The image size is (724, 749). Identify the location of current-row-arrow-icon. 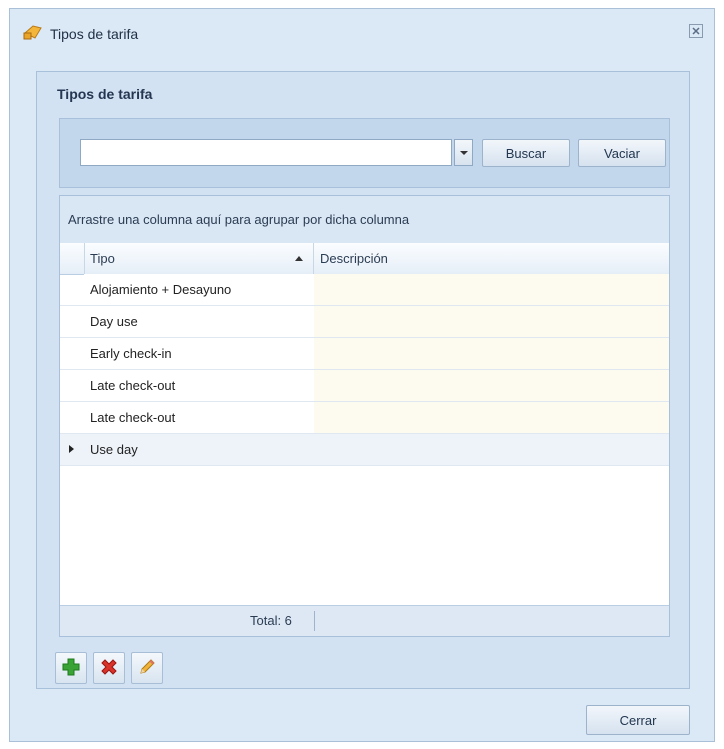
(71, 449).